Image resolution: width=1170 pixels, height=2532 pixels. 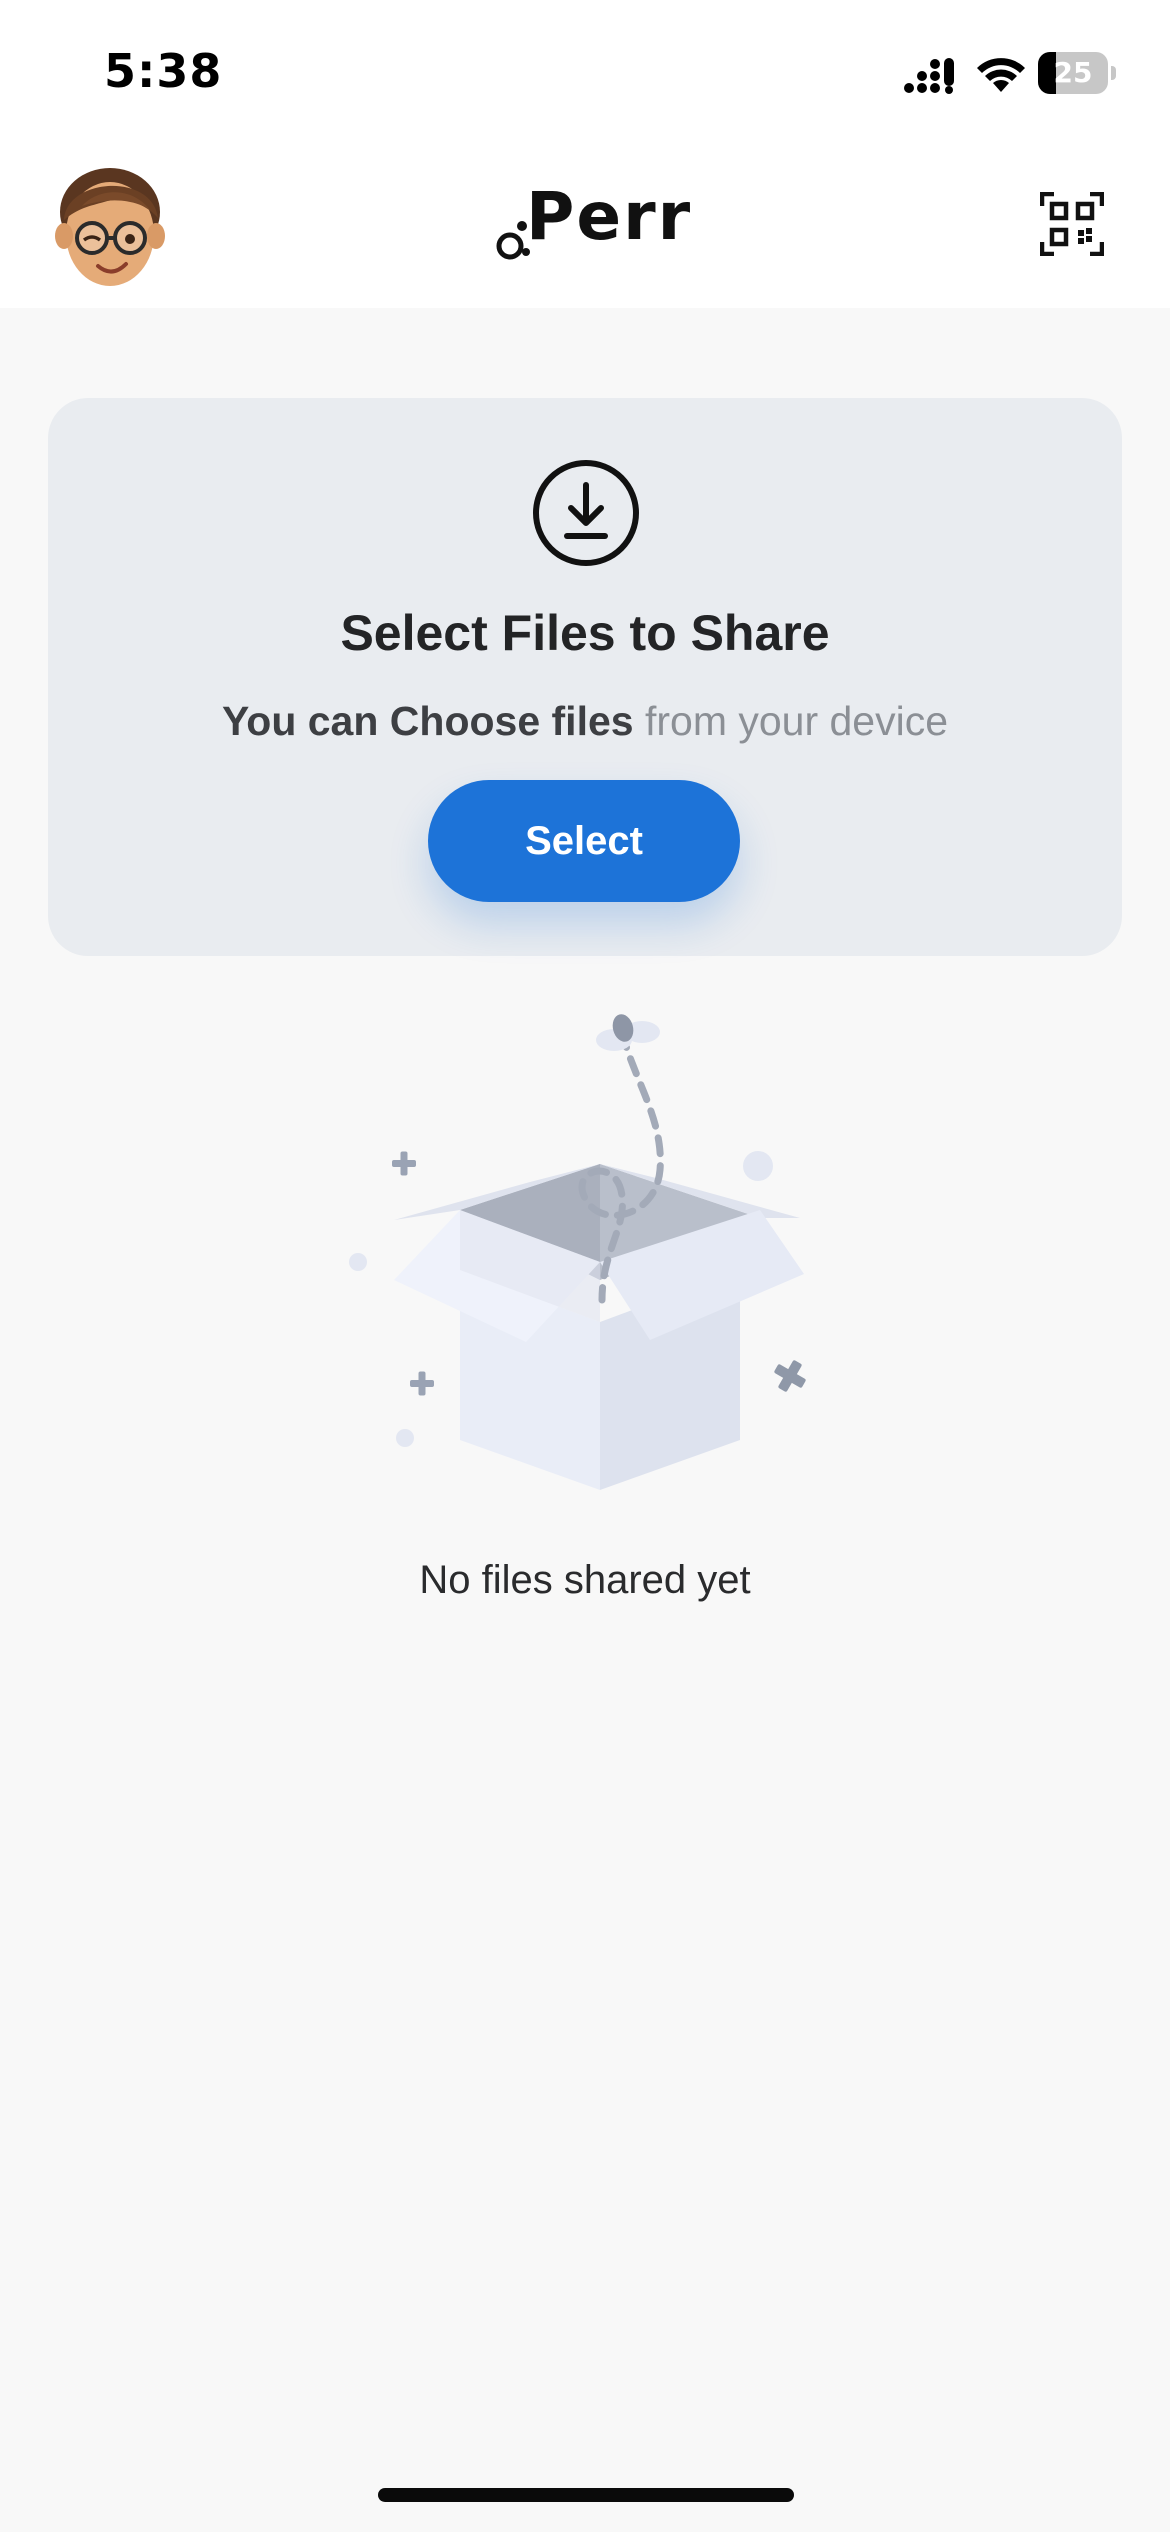 What do you see at coordinates (427, 721) in the screenshot?
I see `card-subtitle-strong: You can Choose files` at bounding box center [427, 721].